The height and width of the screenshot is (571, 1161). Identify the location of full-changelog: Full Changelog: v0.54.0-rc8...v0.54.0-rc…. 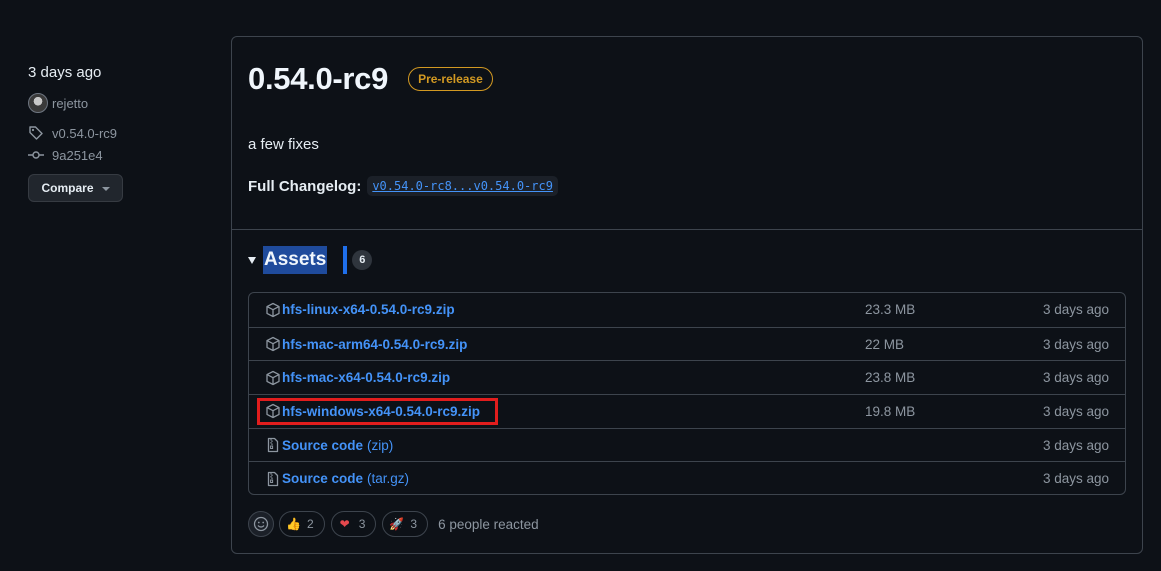
(403, 186).